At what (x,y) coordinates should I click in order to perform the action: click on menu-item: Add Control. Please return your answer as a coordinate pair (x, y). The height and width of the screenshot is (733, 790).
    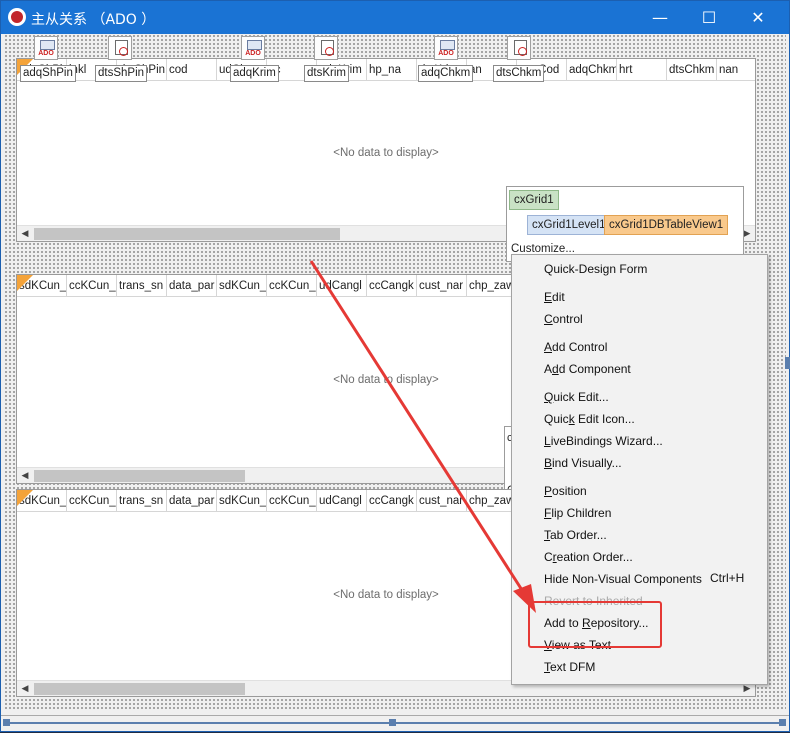
    Looking at the image, I should click on (575, 347).